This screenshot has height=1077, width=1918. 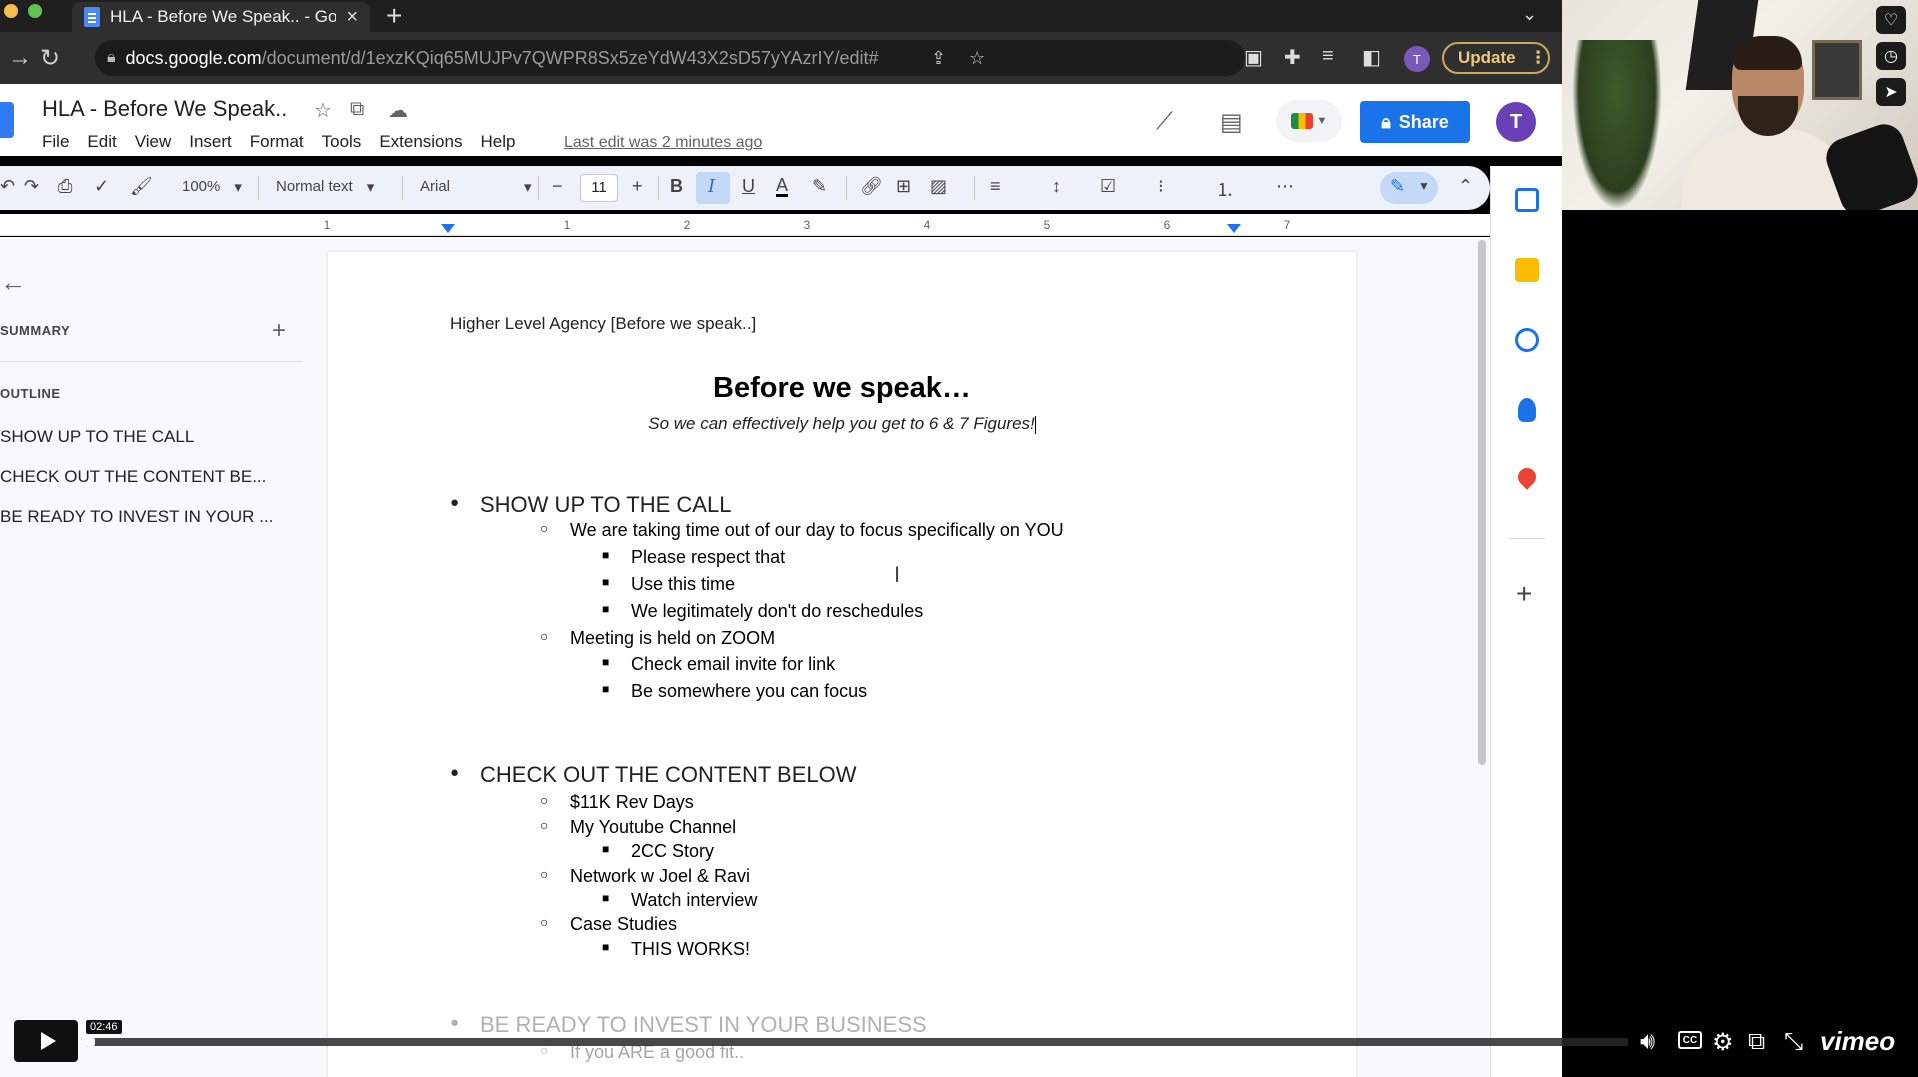 What do you see at coordinates (1891, 92) in the screenshot?
I see `share-send-icon: ➤` at bounding box center [1891, 92].